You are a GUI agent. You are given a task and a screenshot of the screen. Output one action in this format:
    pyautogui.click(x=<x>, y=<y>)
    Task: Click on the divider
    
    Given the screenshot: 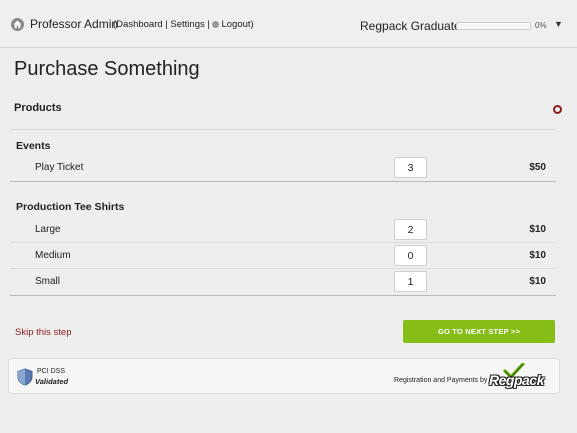 What is the action you would take?
    pyautogui.click(x=283, y=129)
    